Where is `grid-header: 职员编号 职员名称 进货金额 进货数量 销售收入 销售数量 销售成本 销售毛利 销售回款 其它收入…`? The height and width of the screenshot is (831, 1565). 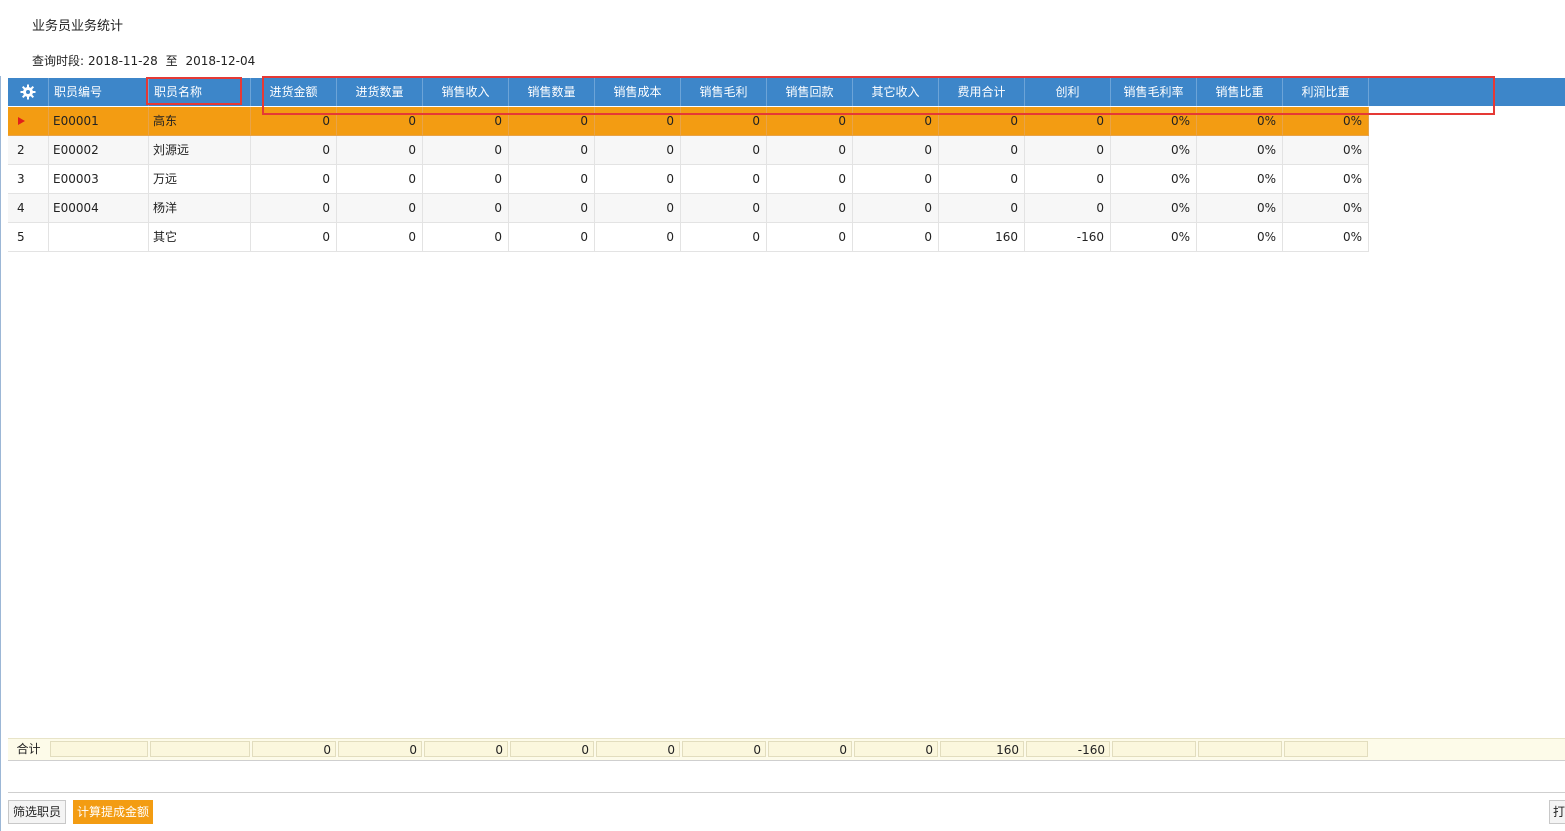 grid-header: 职员编号 职员名称 进货金额 进货数量 销售收入 销售数量 销售成本 销售毛利 销售回款 其它收入… is located at coordinates (786, 92).